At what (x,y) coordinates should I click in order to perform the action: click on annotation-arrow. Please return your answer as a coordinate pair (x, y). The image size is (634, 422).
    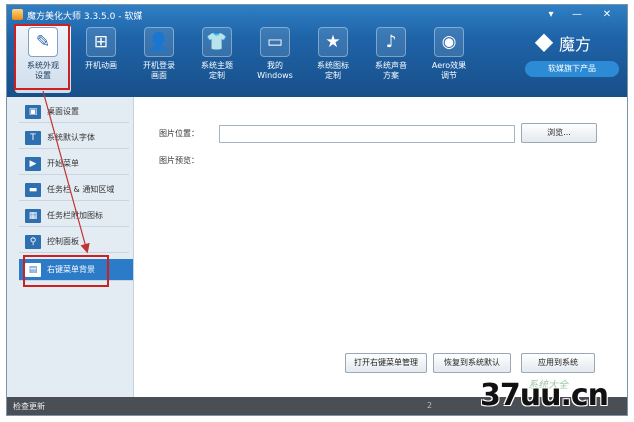
    Looking at the image, I should click on (66, 172).